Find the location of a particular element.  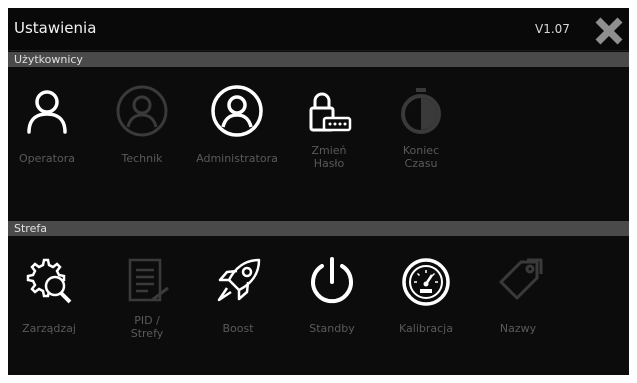

stopwatch-icon is located at coordinates (421, 111).